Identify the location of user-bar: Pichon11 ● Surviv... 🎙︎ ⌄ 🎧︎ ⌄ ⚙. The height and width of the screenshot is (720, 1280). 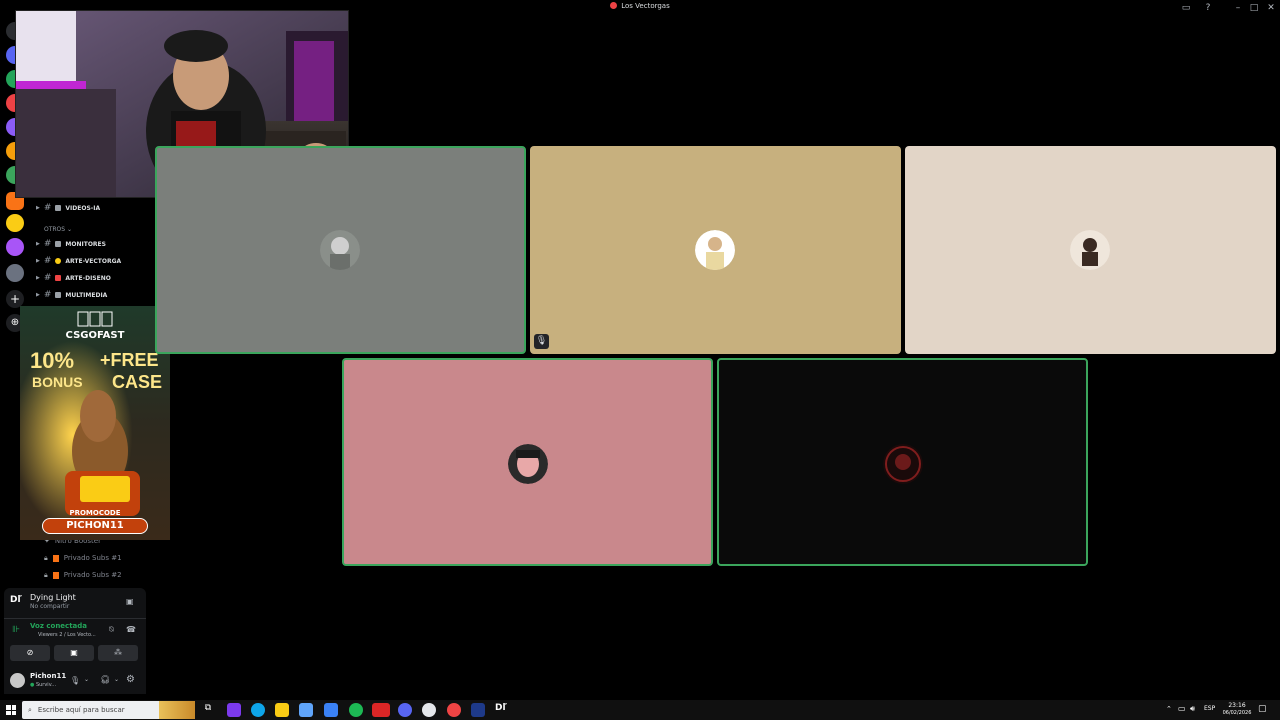
(75, 681).